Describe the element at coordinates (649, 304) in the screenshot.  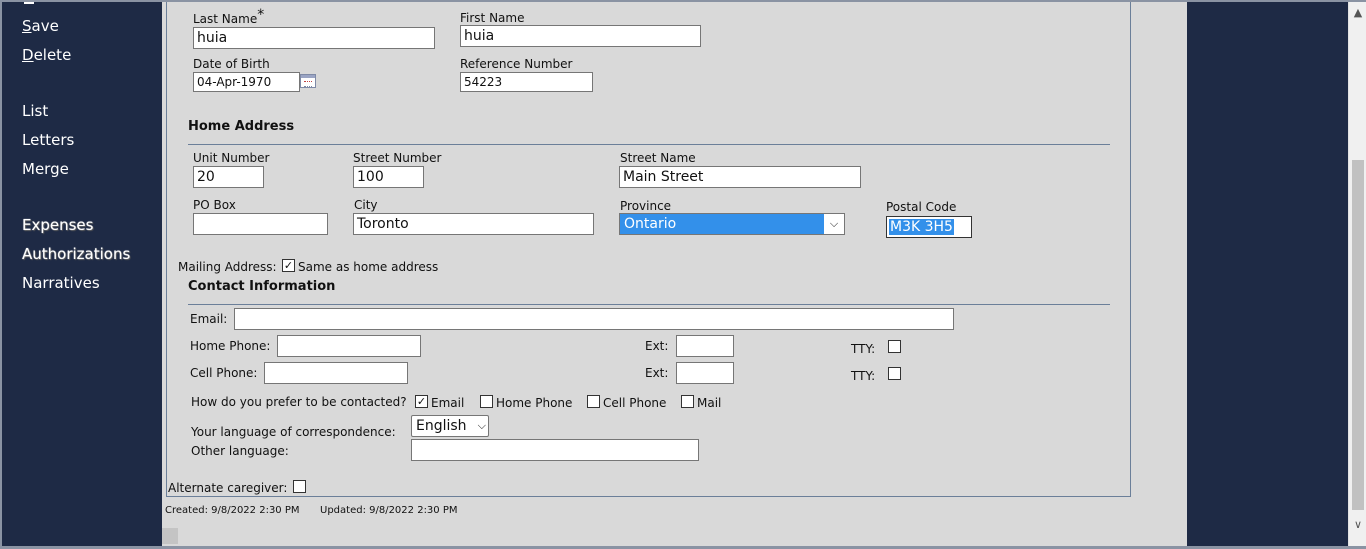
I see `contact-divider` at that location.